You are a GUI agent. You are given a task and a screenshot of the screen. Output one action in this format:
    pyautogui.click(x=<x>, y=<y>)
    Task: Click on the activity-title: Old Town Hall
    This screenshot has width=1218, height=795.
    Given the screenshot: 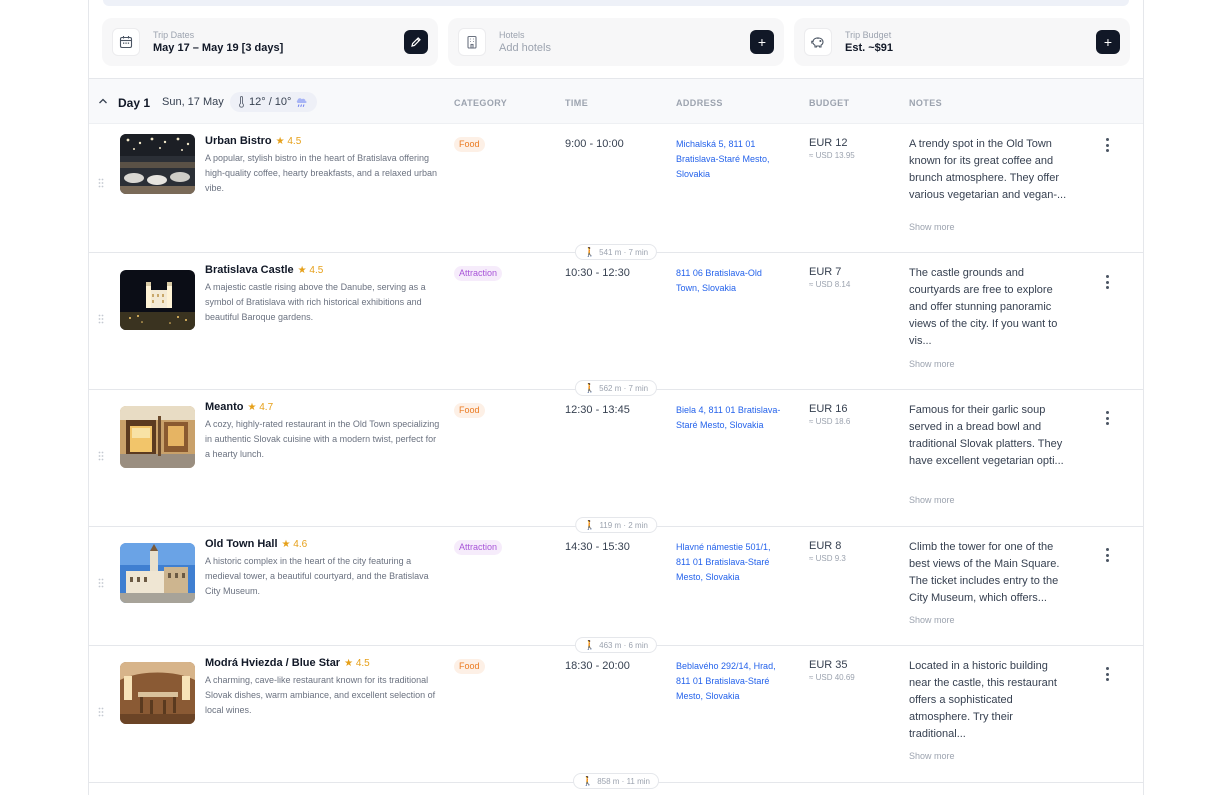 What is the action you would take?
    pyautogui.click(x=241, y=544)
    